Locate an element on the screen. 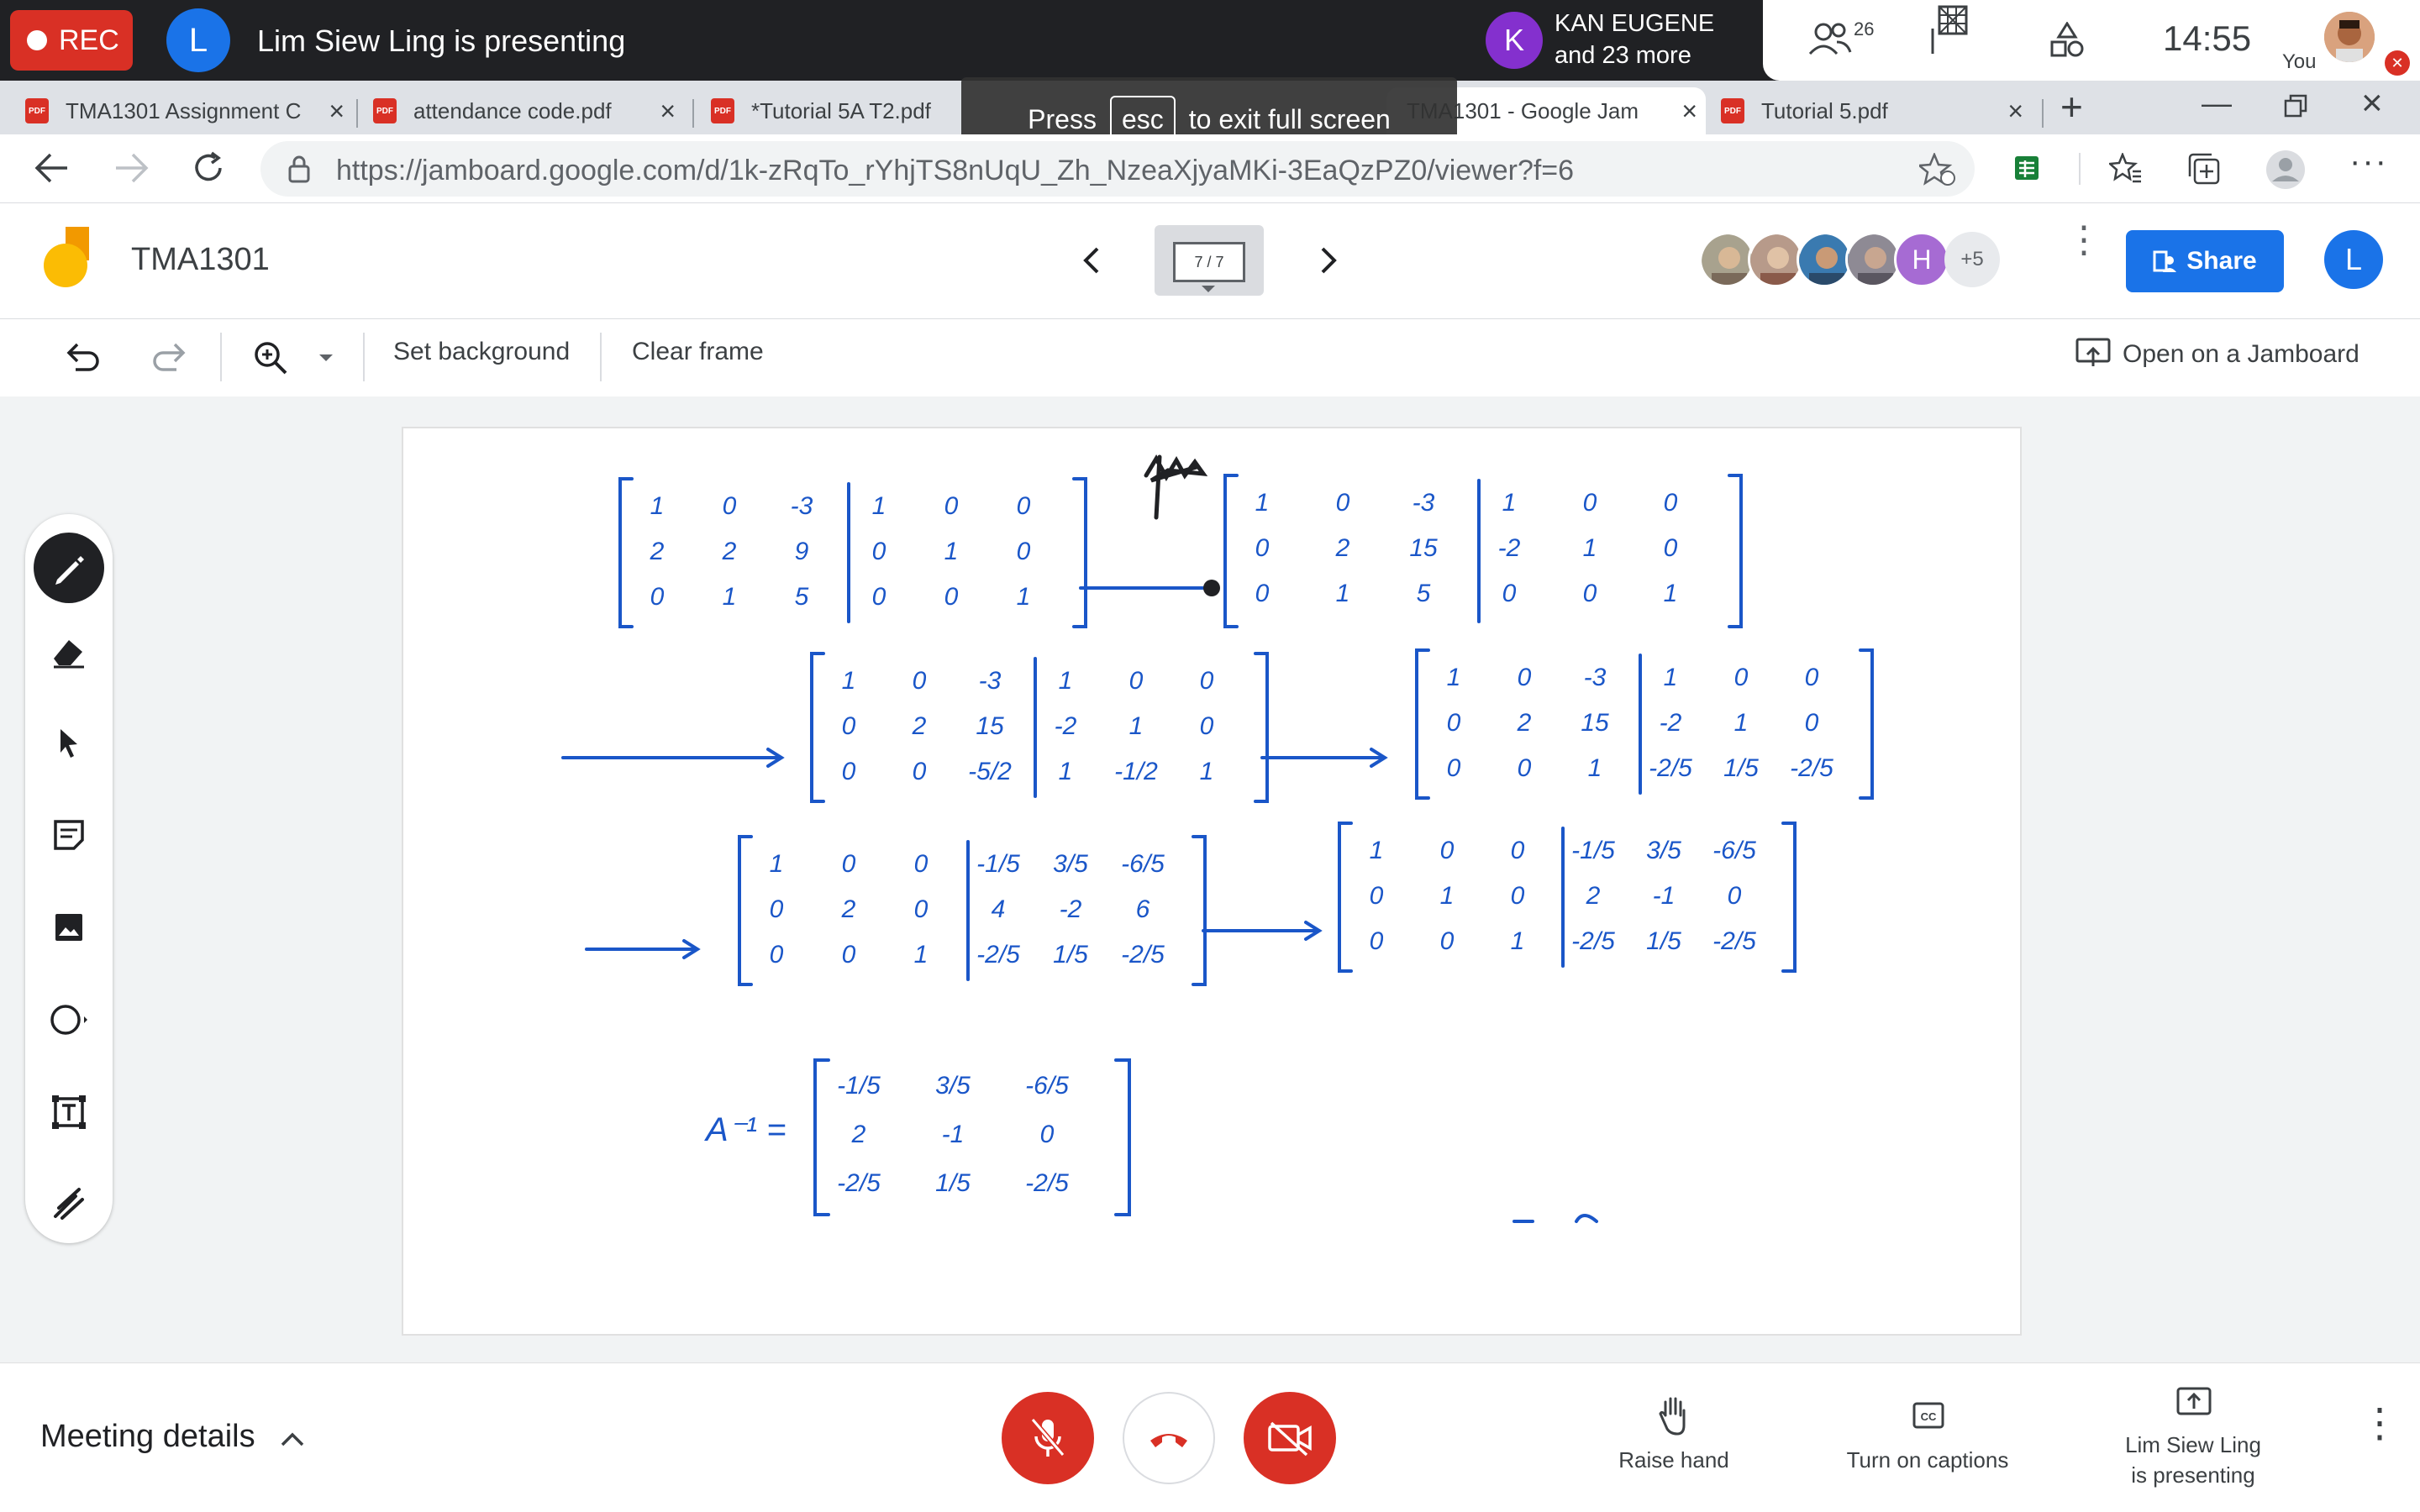 The height and width of the screenshot is (1512, 2420). presenting-line1: Lim Siew Ling is located at coordinates (2193, 1444).